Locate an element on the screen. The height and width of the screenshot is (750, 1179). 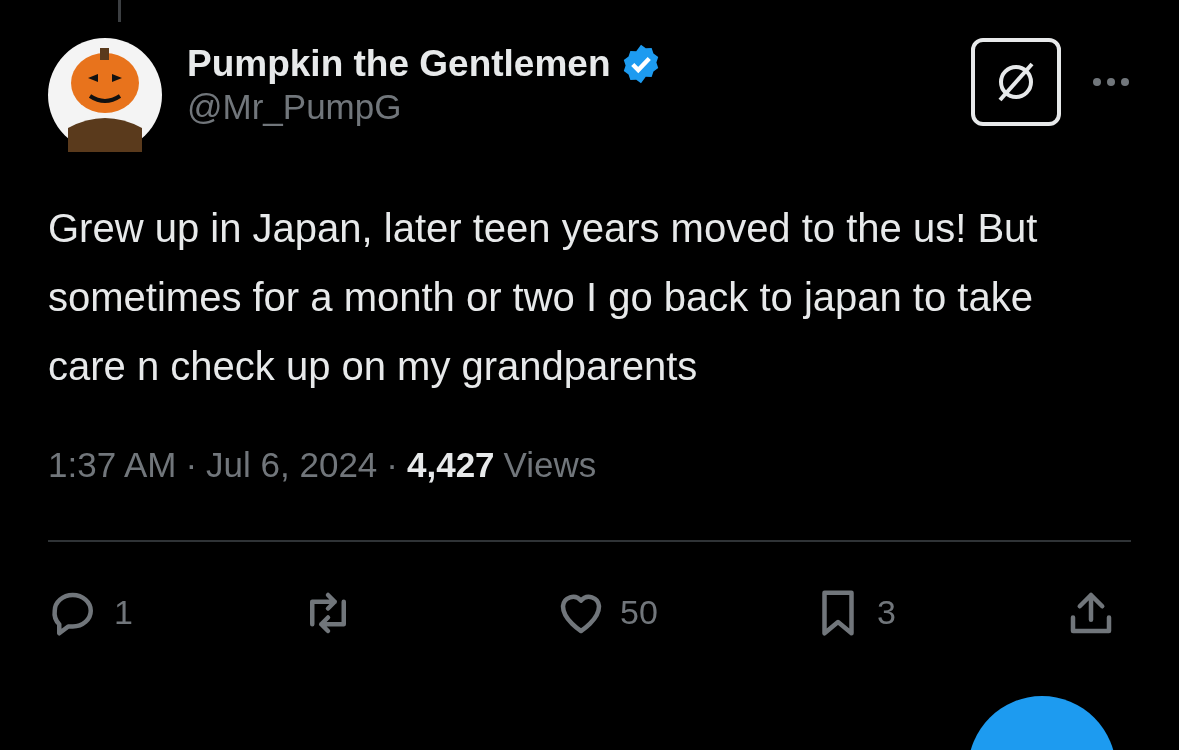
avatar-drawing is located at coordinates (105, 95).